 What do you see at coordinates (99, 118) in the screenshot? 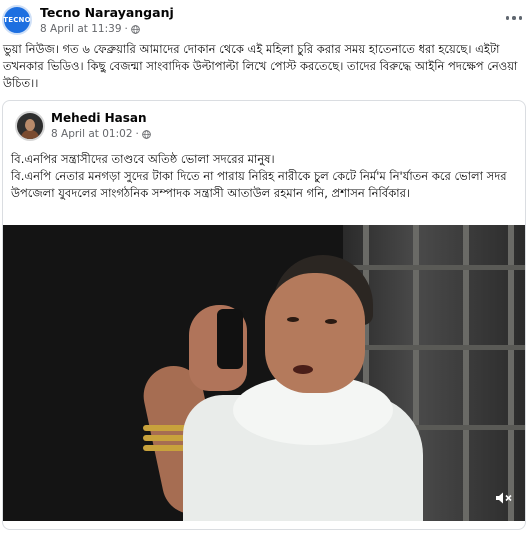
I see `shared-author: Mehedi Hasan` at bounding box center [99, 118].